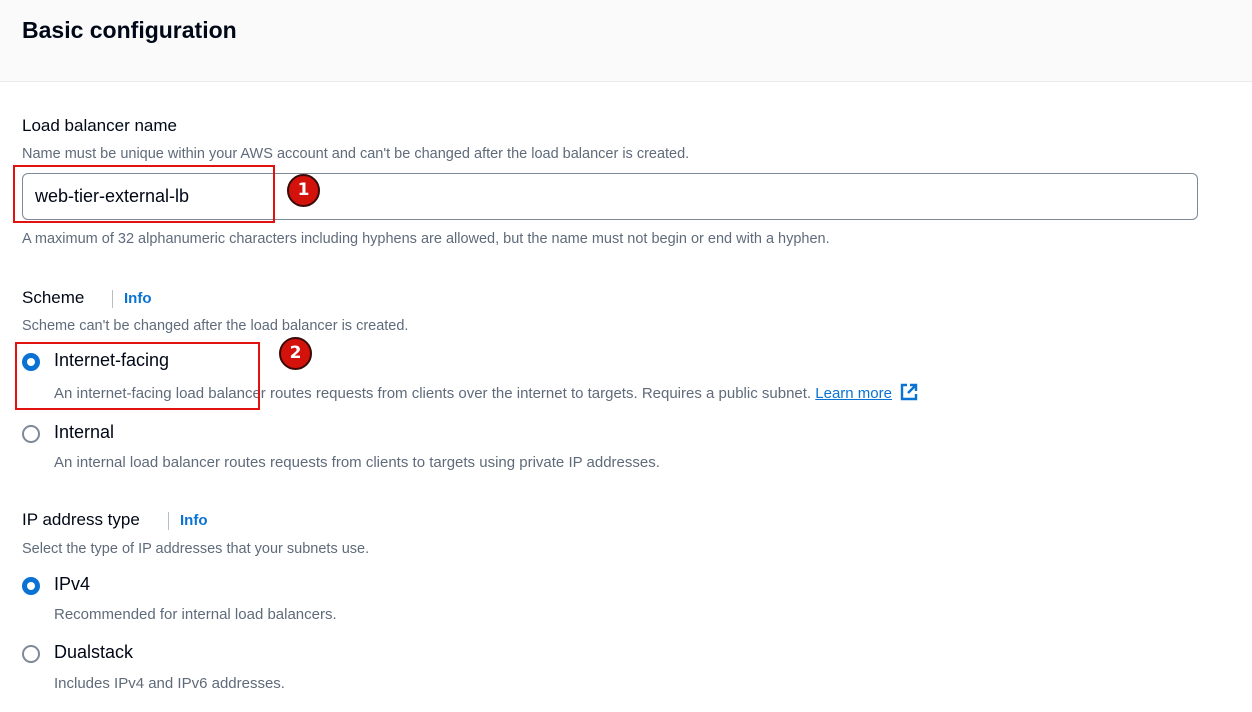 The image size is (1252, 712). I want to click on scheme-label: Scheme, so click(53, 297).